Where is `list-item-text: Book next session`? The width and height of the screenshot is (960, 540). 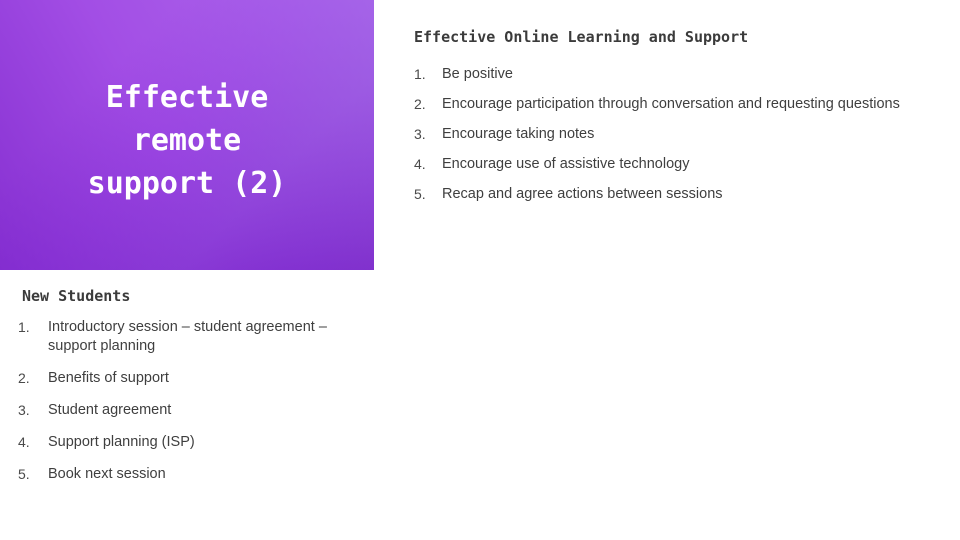 list-item-text: Book next session is located at coordinates (107, 474).